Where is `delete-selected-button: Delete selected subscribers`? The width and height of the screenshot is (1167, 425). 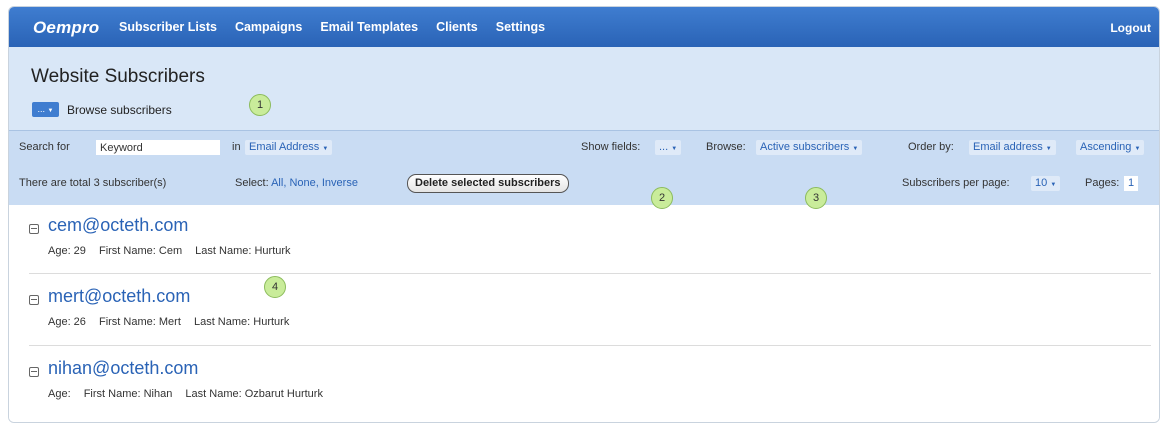 delete-selected-button: Delete selected subscribers is located at coordinates (488, 183).